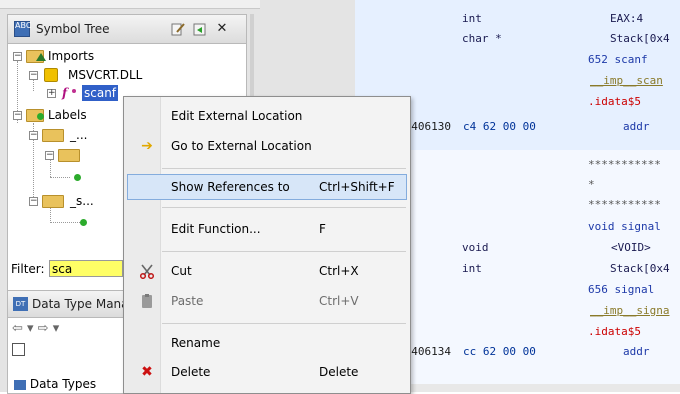 Image resolution: width=680 pixels, height=394 pixels. I want to click on menu-item-shortcut: F, so click(322, 229).